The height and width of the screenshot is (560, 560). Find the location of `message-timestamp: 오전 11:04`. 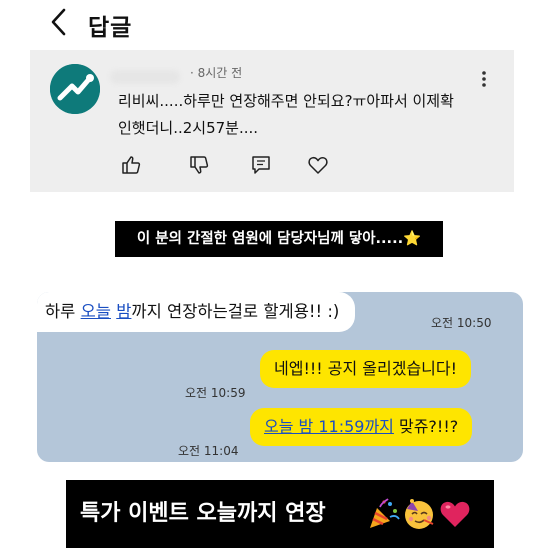

message-timestamp: 오전 11:04 is located at coordinates (208, 451).